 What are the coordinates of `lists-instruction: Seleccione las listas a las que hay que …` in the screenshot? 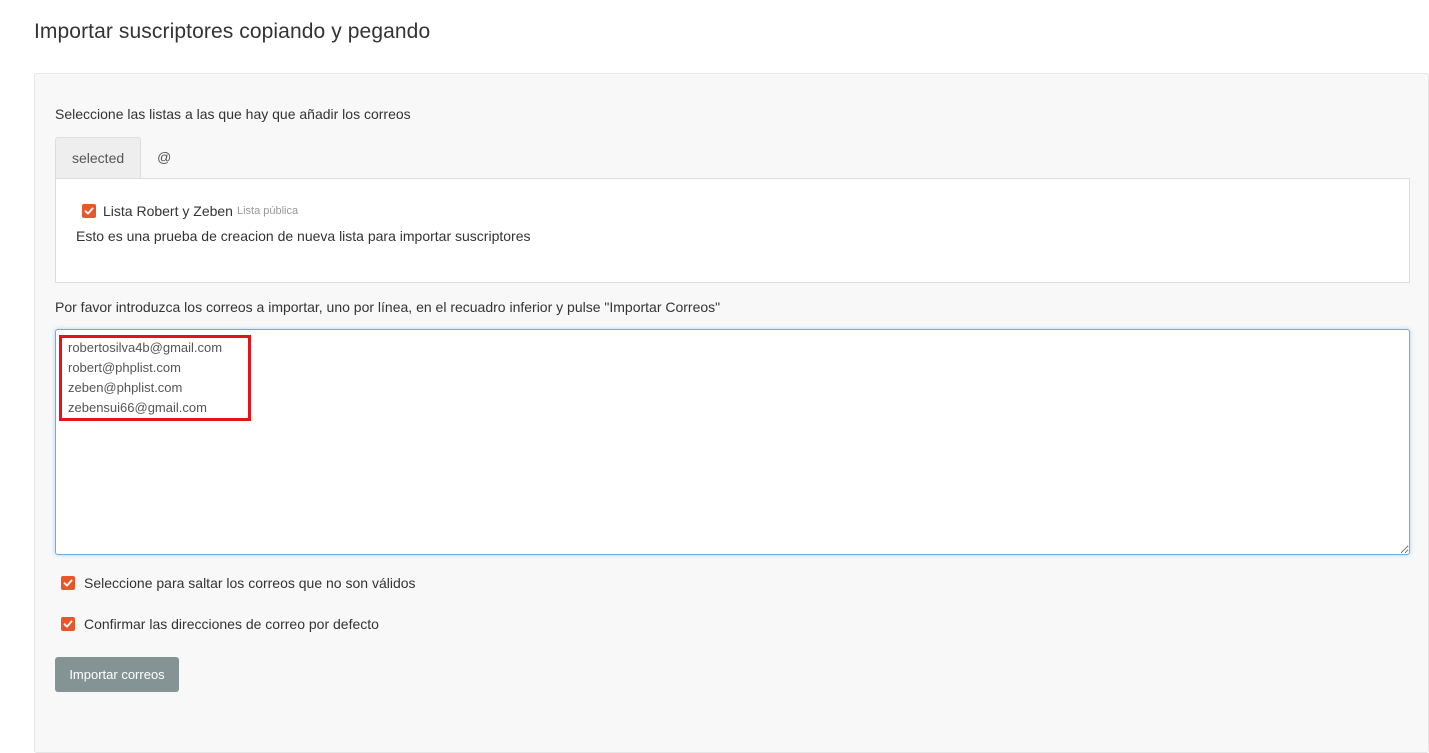 It's located at (233, 114).